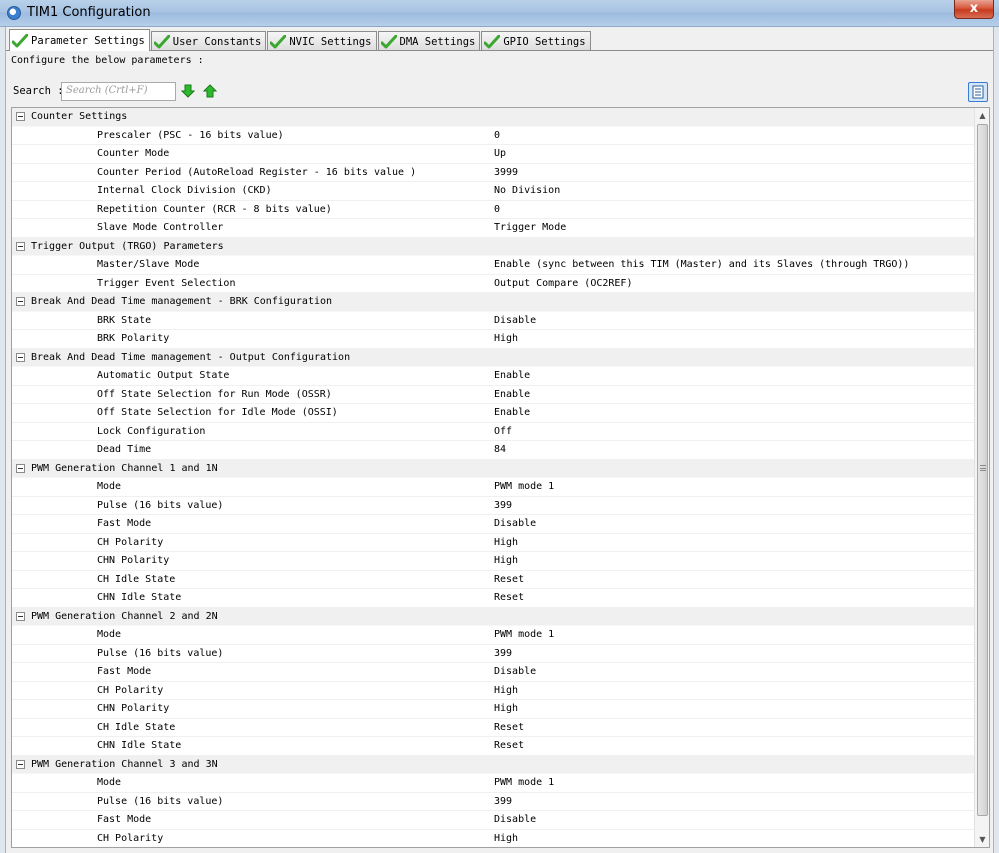 Image resolution: width=999 pixels, height=853 pixels. Describe the element at coordinates (79, 40) in the screenshot. I see `tab-parameter-settings: Parameter Settings` at that location.